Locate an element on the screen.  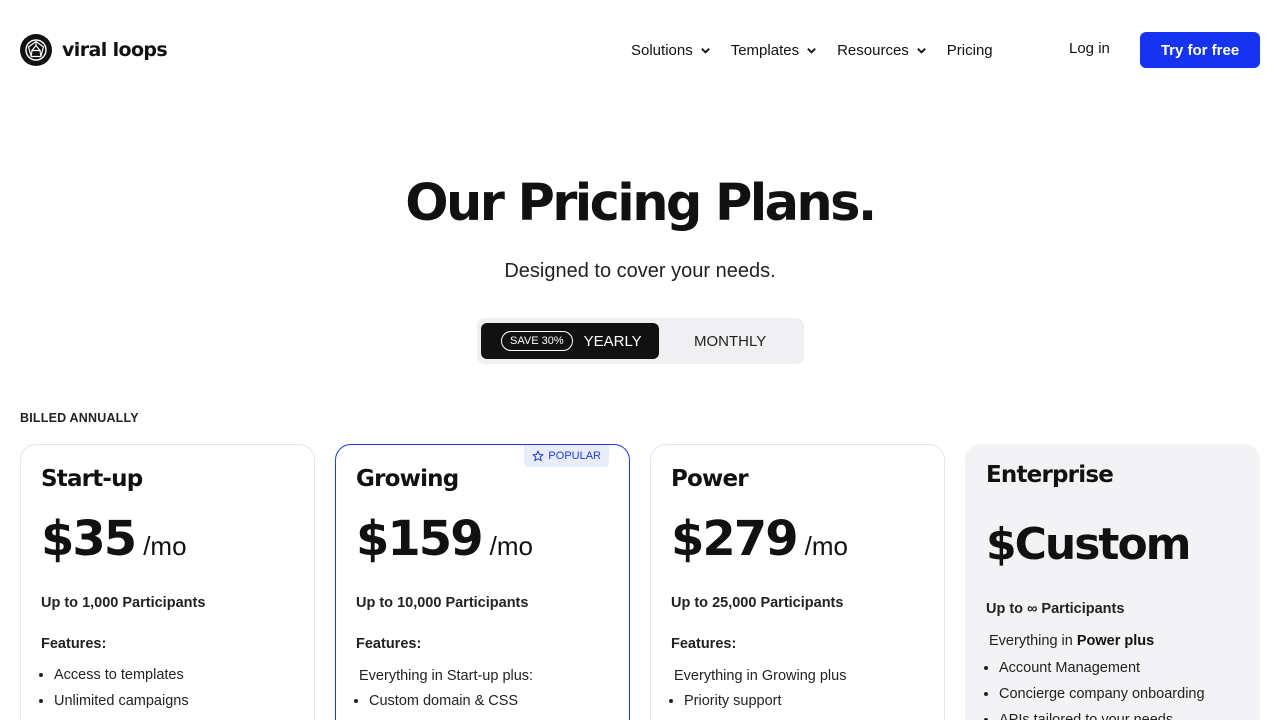
page-subtitle: Designed to cover your needs. is located at coordinates (640, 271).